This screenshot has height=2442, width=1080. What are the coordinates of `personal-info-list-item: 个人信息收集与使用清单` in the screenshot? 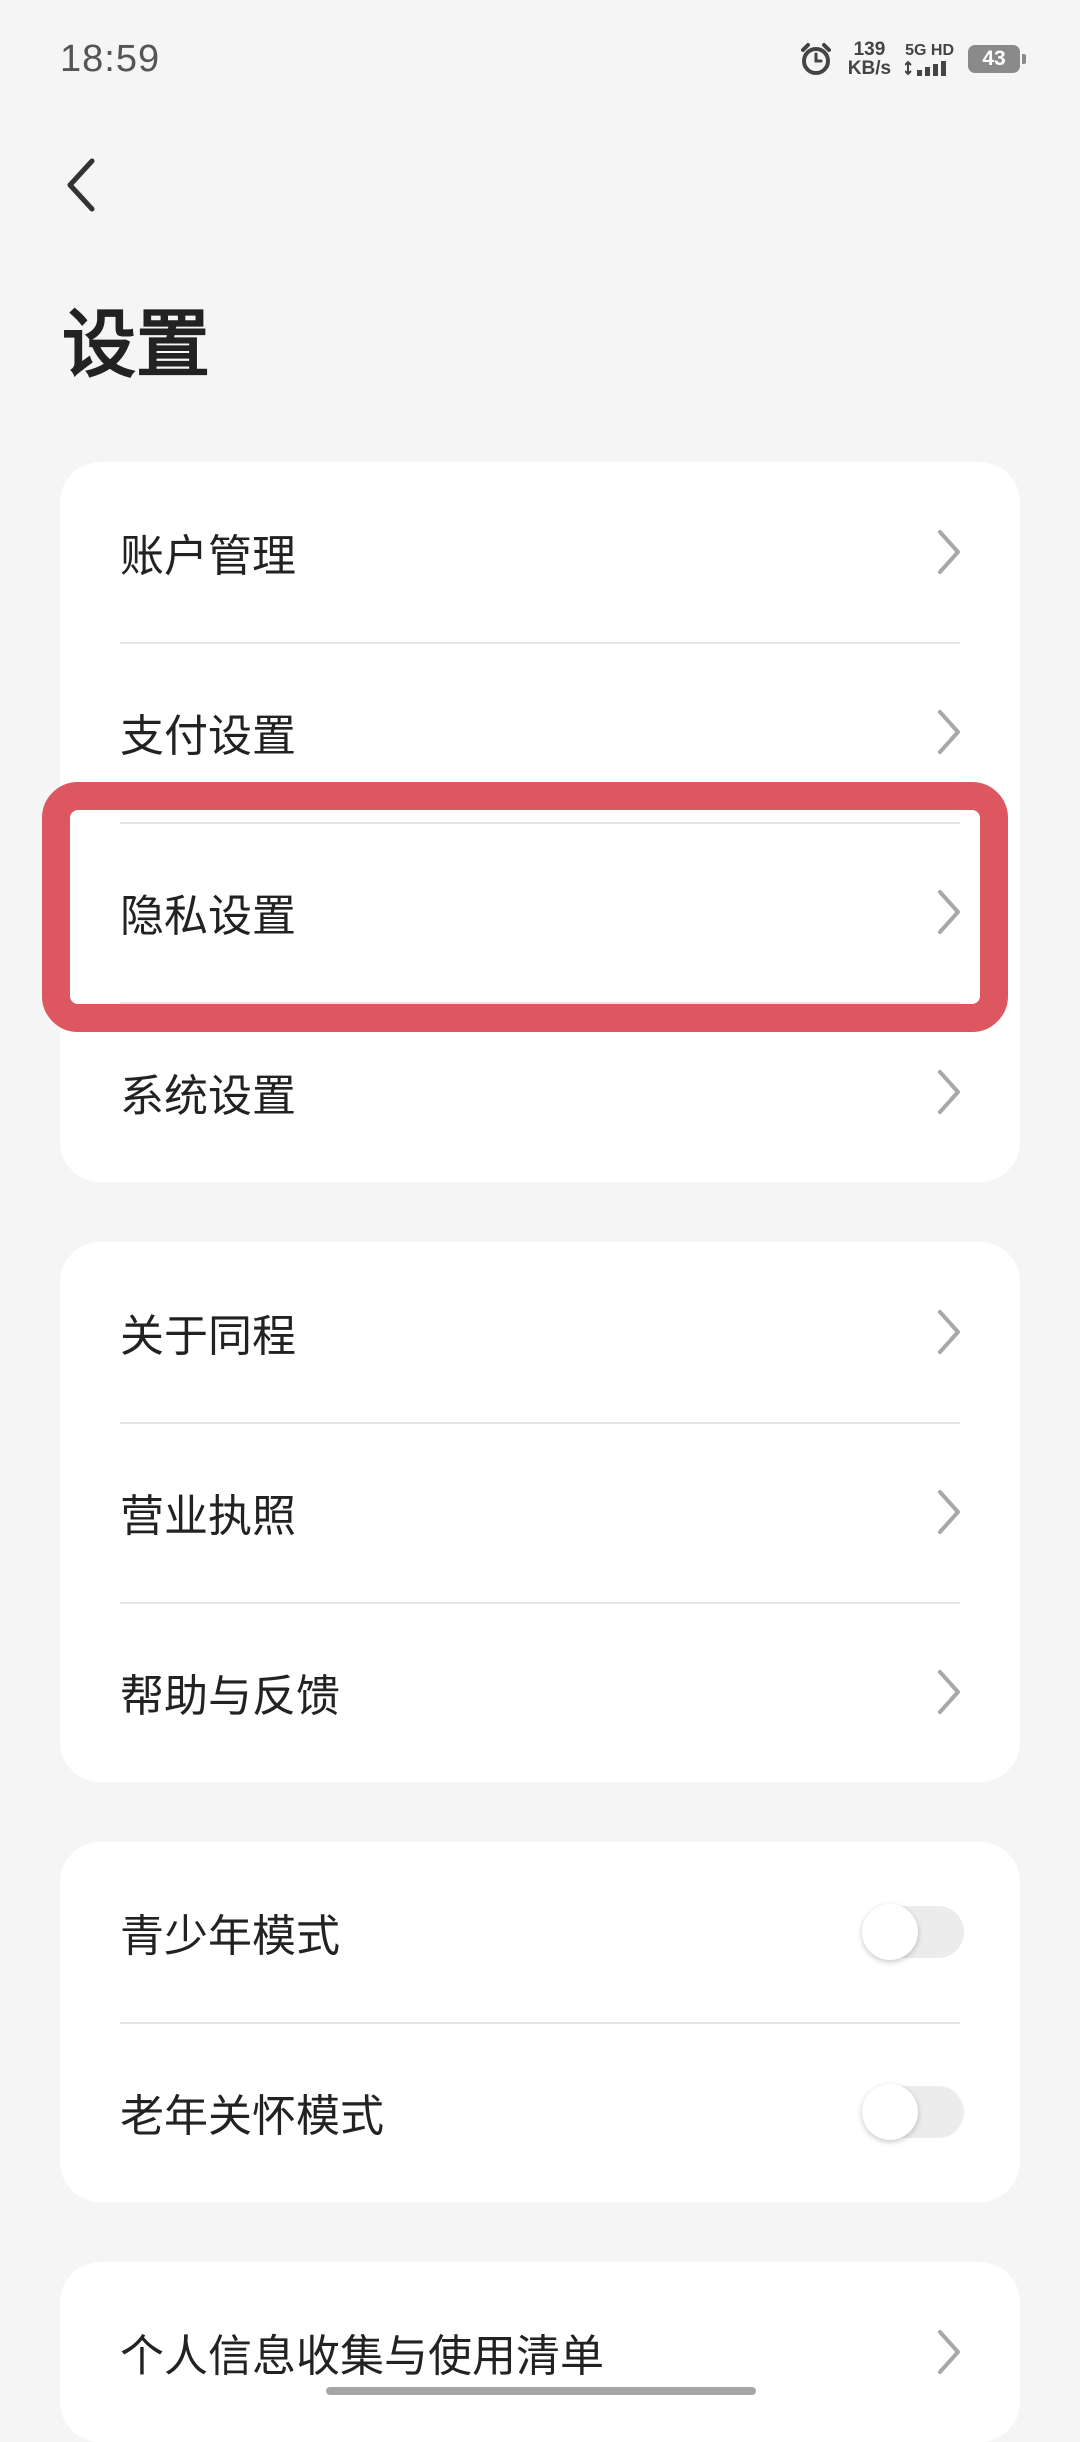 It's located at (540, 2352).